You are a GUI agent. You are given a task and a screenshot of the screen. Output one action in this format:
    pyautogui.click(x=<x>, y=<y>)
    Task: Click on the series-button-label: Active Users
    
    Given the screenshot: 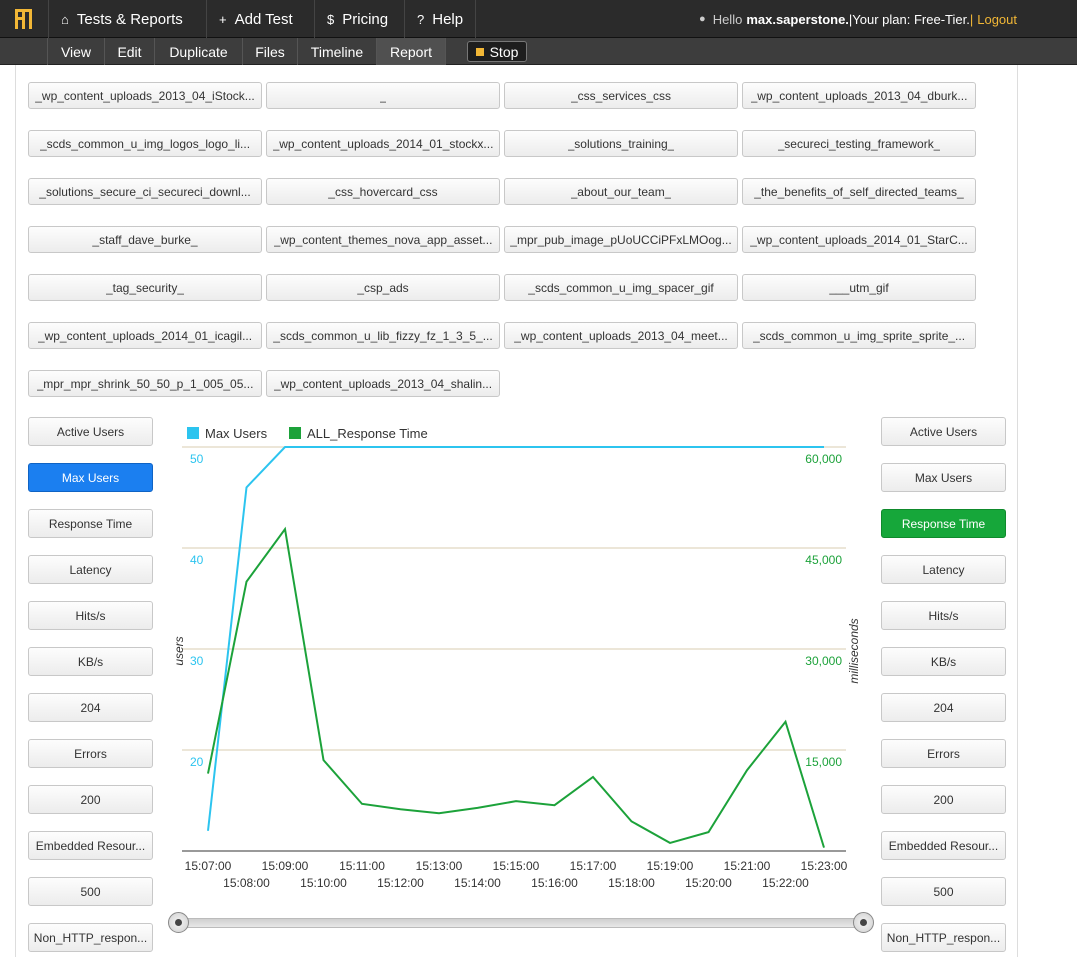 What is the action you would take?
    pyautogui.click(x=90, y=431)
    